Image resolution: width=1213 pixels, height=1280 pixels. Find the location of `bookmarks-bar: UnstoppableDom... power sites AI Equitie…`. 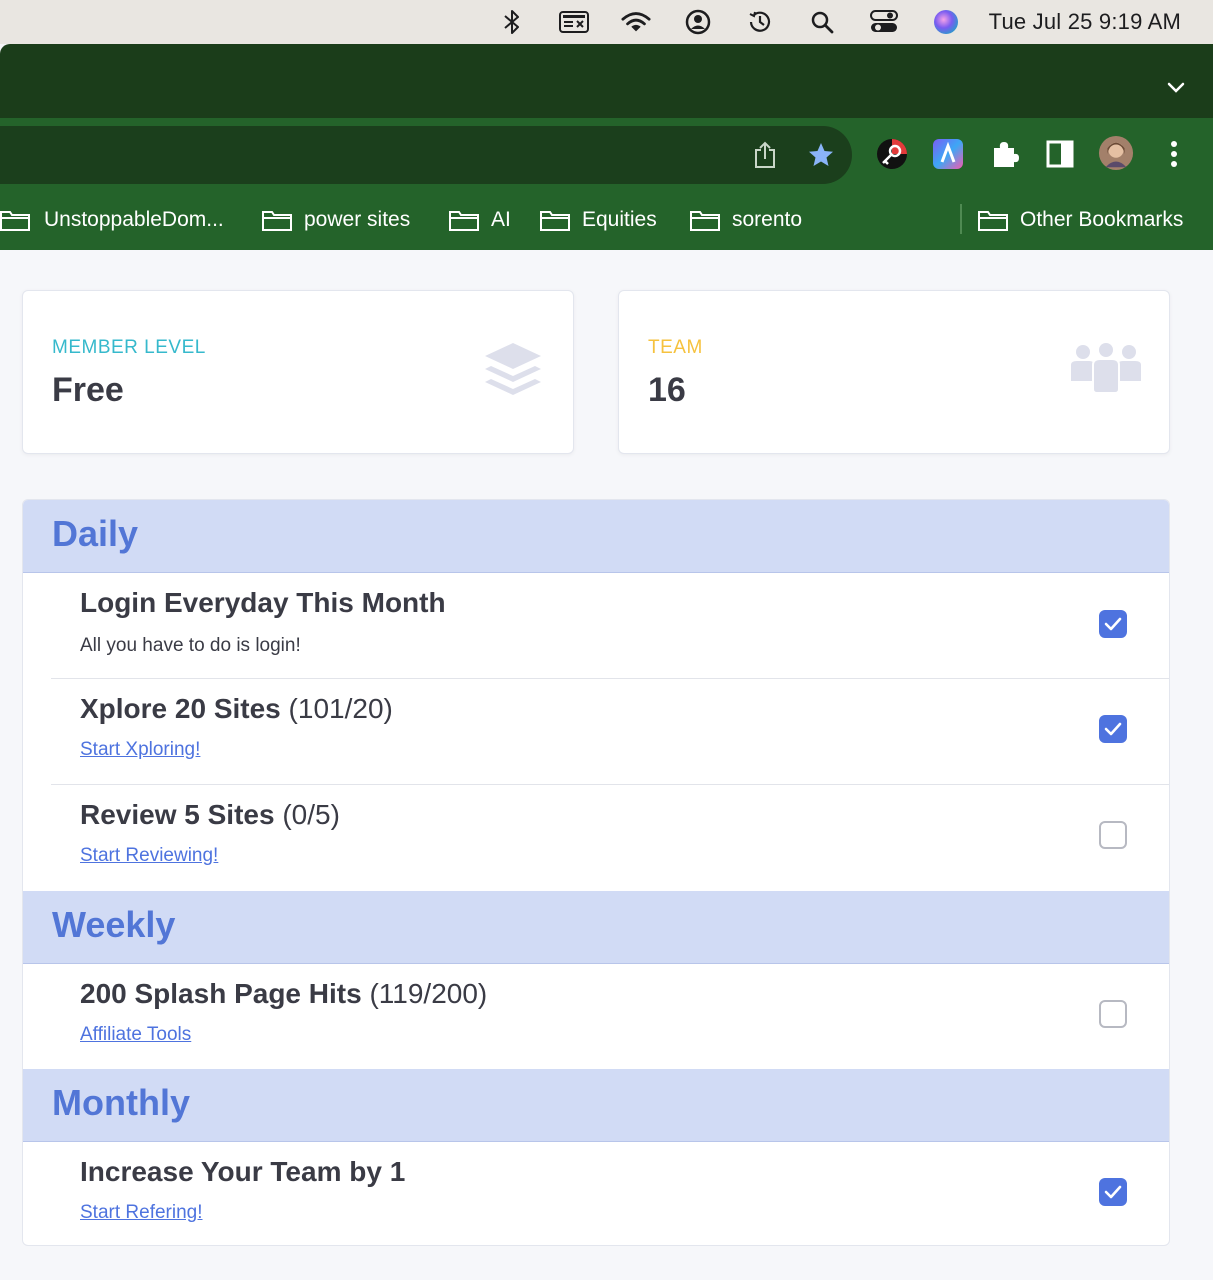

bookmarks-bar: UnstoppableDom... power sites AI Equitie… is located at coordinates (606, 220).